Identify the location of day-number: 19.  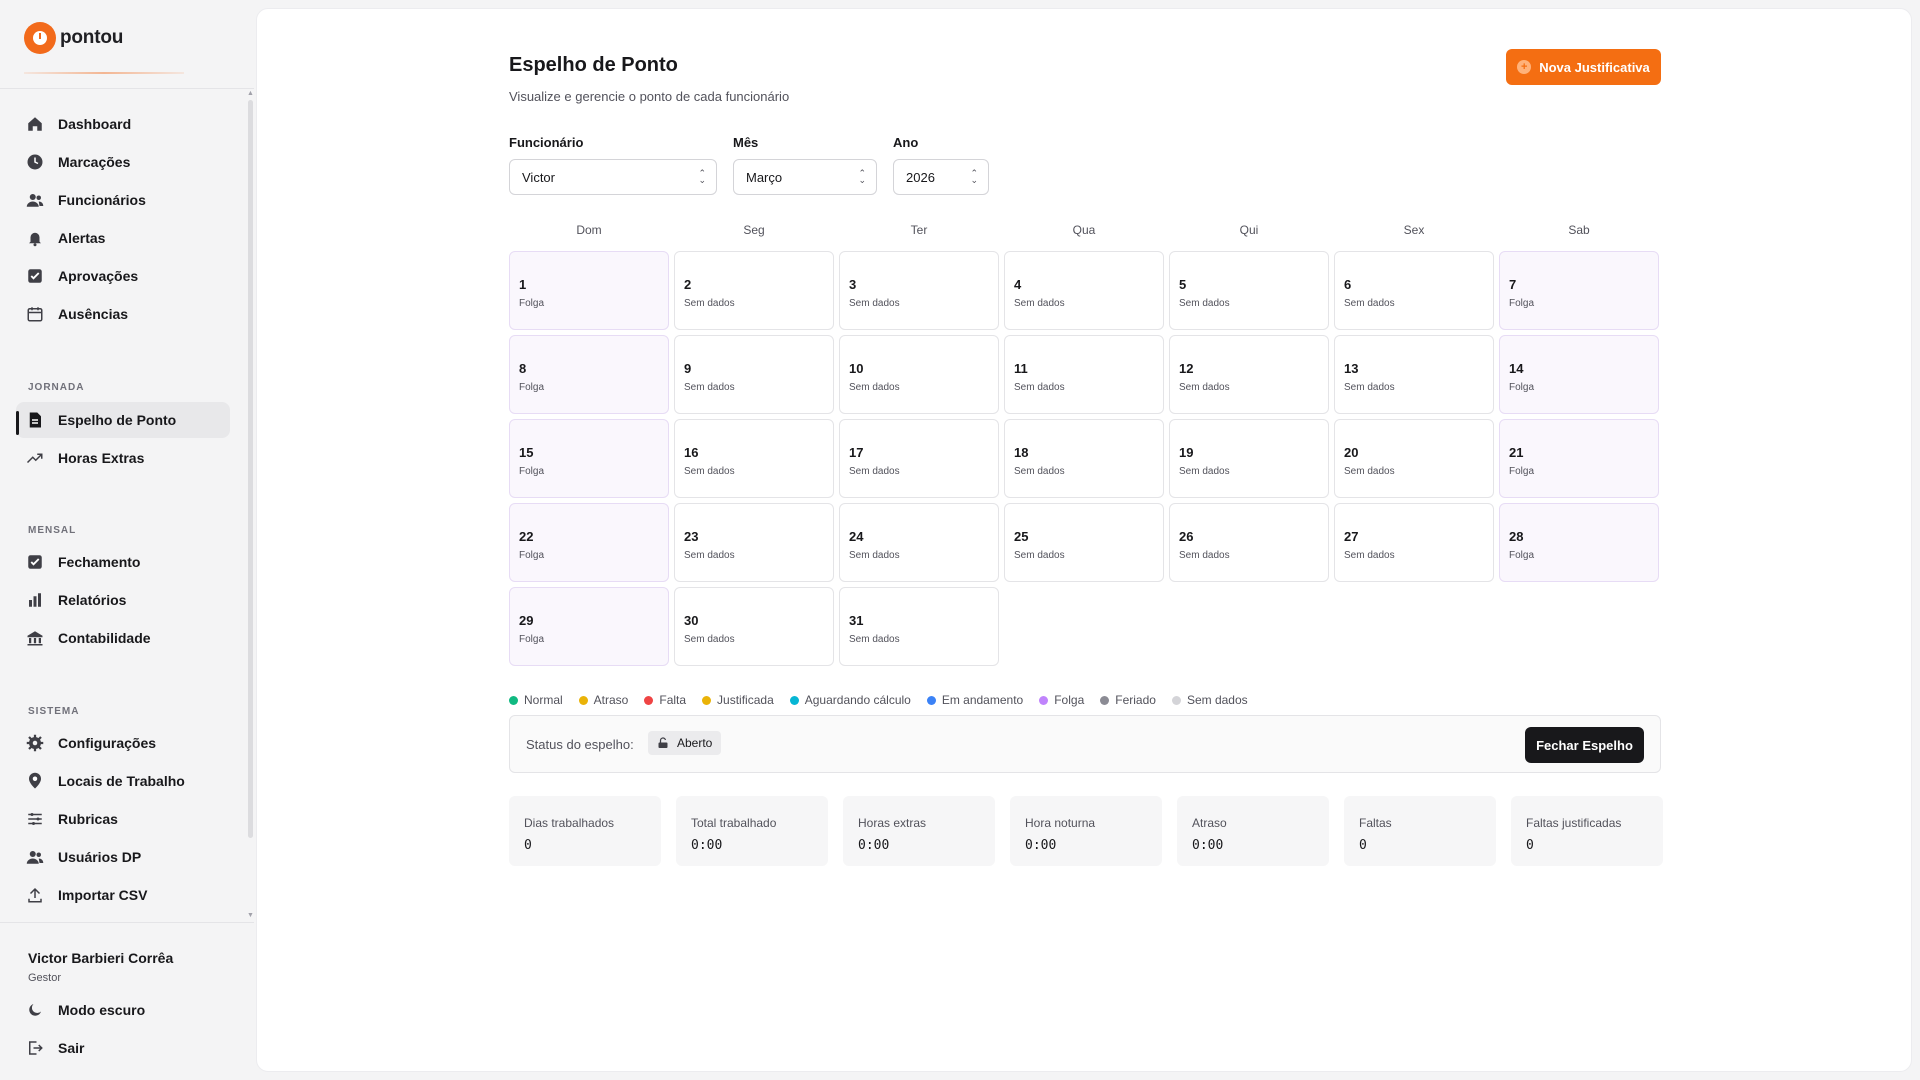
(1186, 452).